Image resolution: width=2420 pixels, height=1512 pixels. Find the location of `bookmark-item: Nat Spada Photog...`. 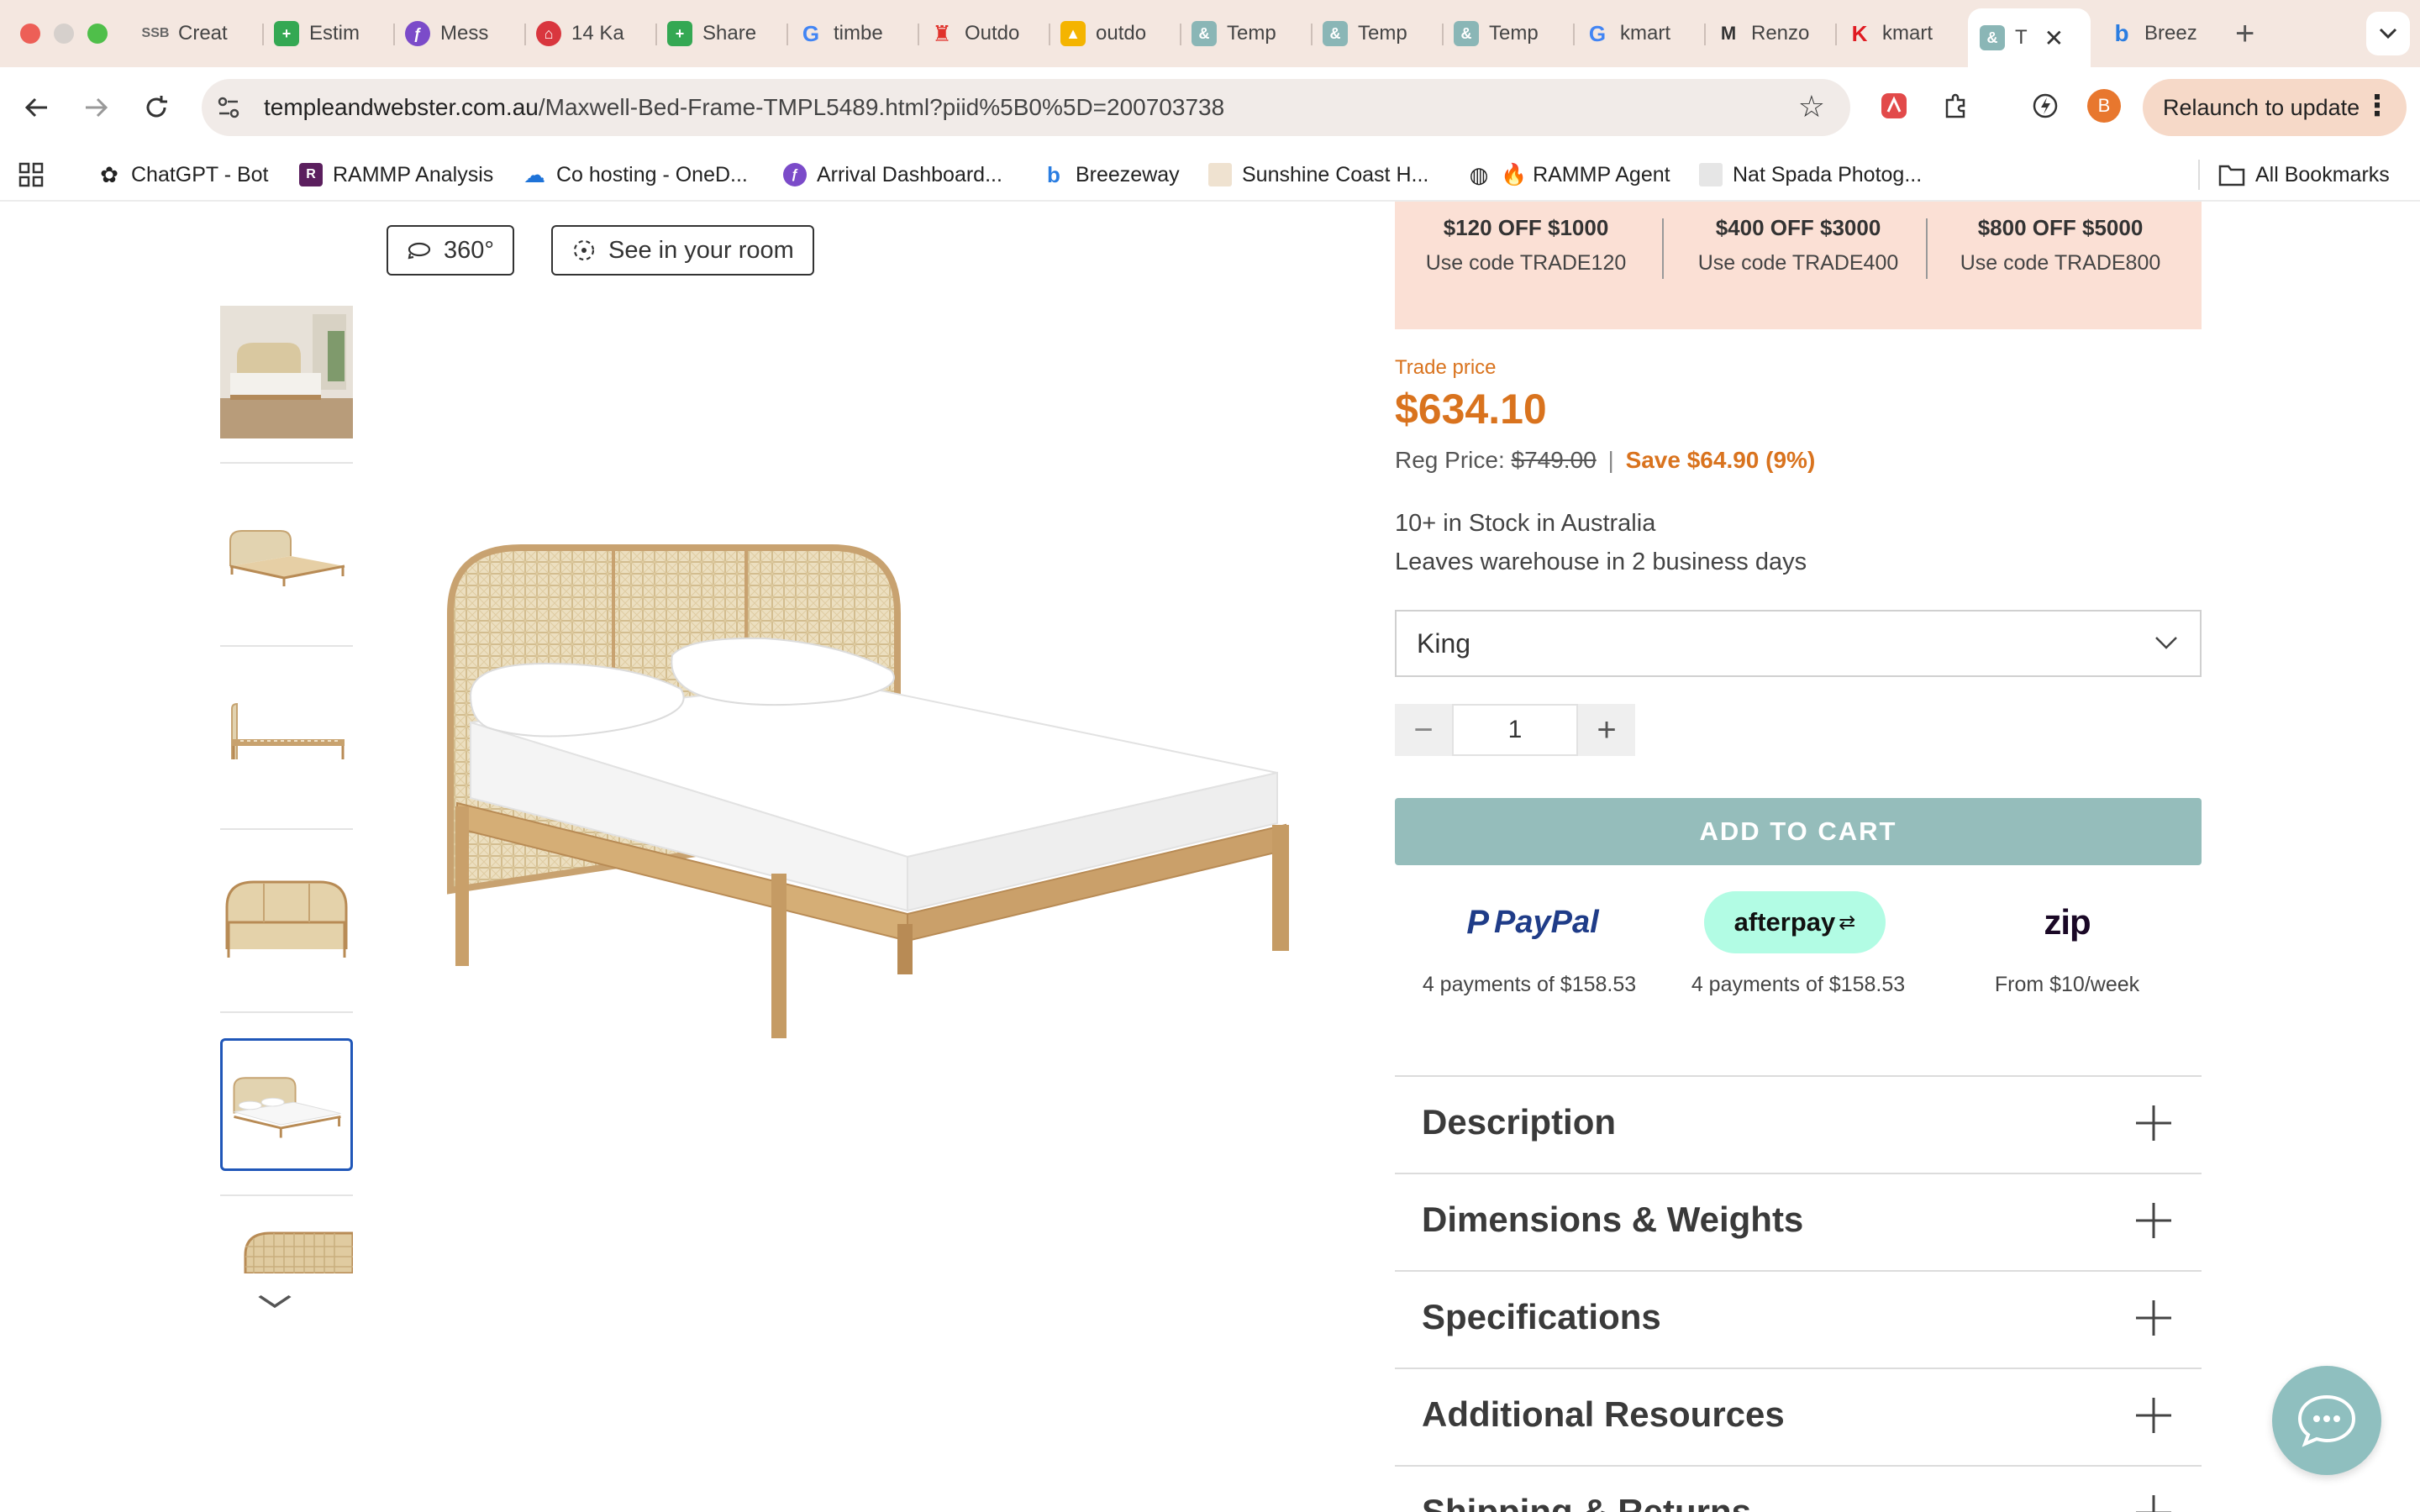

bookmark-item: Nat Spada Photog... is located at coordinates (1810, 175).